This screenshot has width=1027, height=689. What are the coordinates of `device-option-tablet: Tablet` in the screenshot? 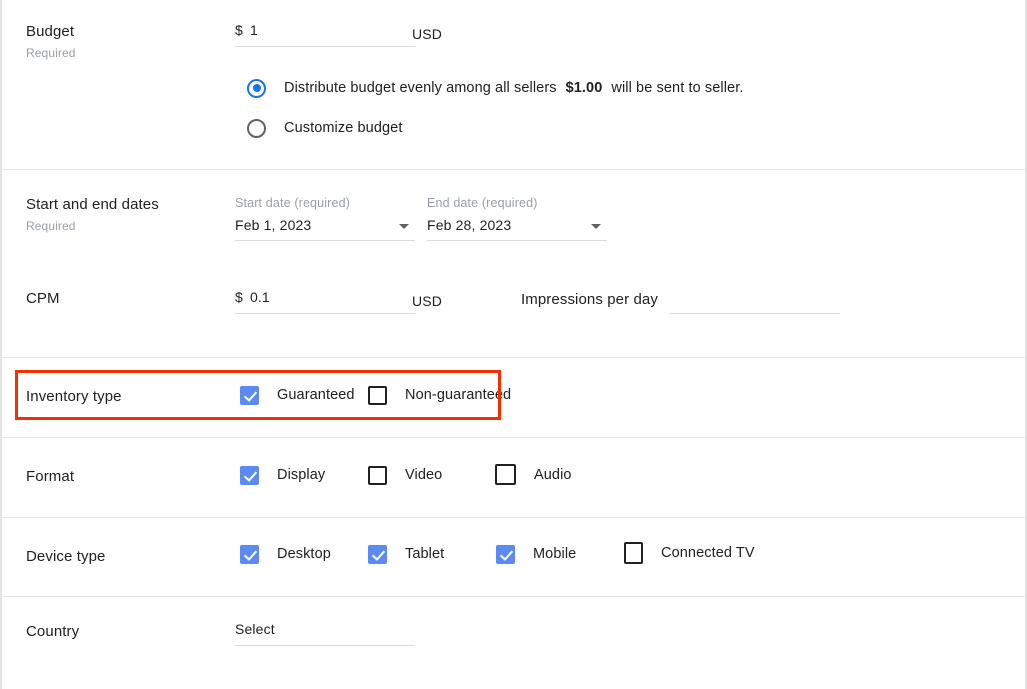 It's located at (406, 554).